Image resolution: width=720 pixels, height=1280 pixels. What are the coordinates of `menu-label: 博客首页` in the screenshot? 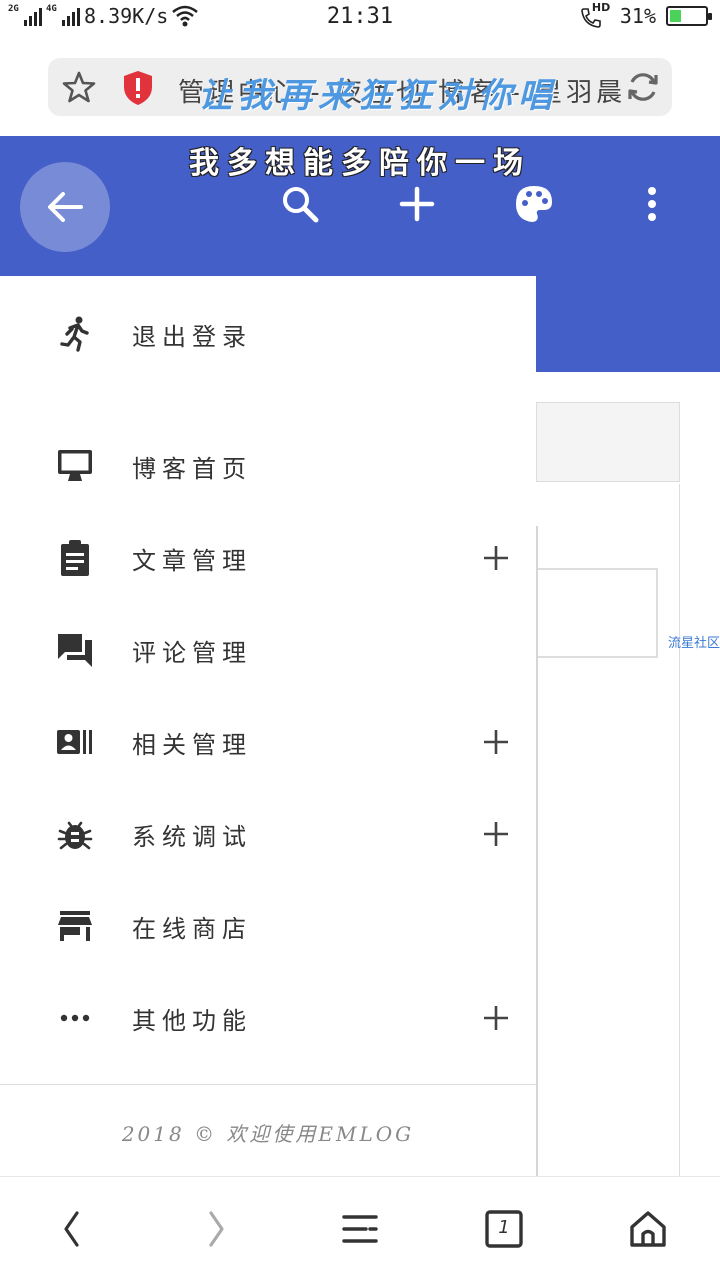 It's located at (192, 468).